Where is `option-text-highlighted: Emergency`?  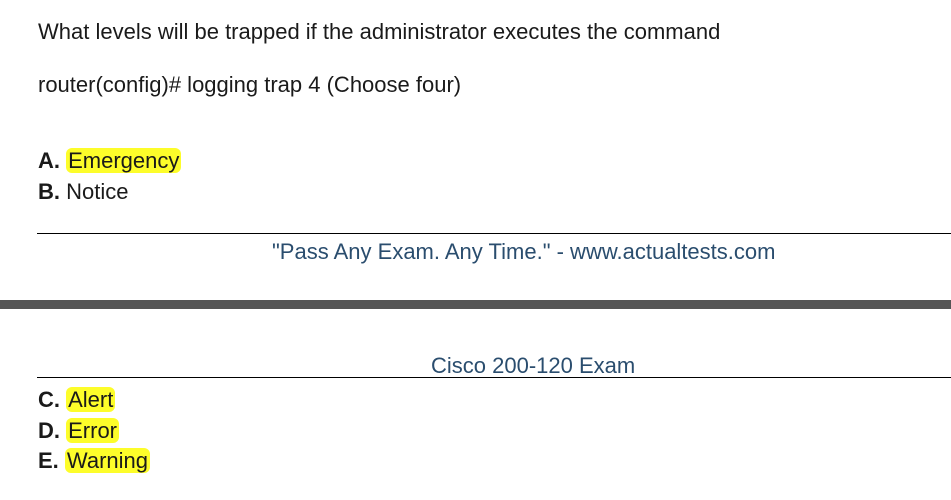 option-text-highlighted: Emergency is located at coordinates (124, 160).